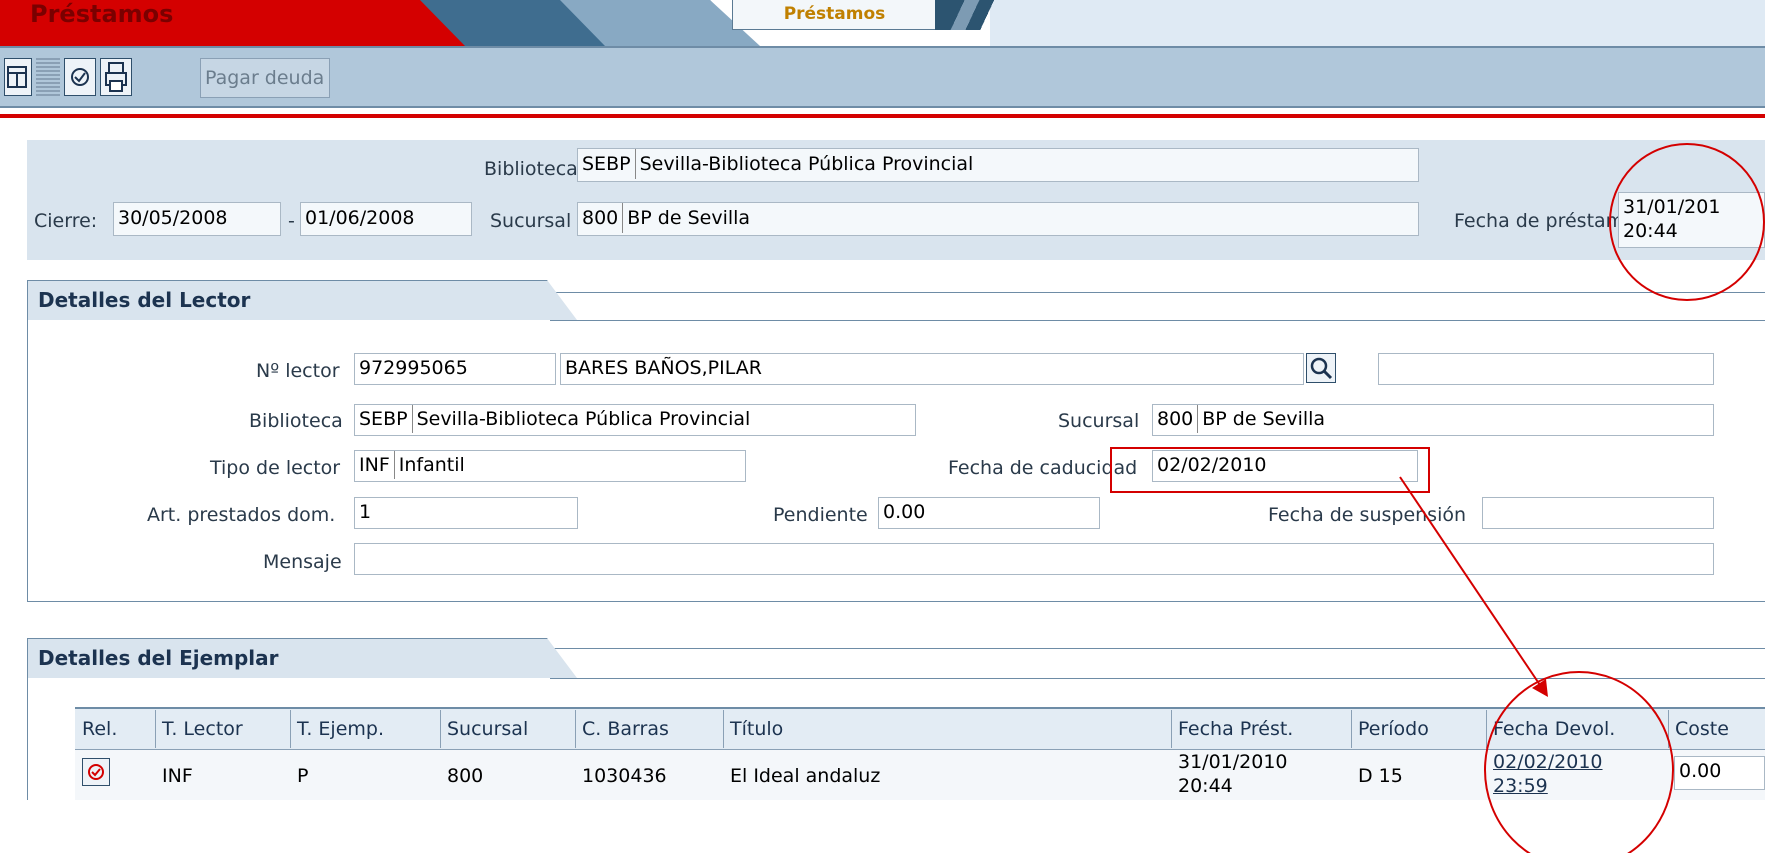  I want to click on annotation-circle-fecha-devol, so click(1579, 762).